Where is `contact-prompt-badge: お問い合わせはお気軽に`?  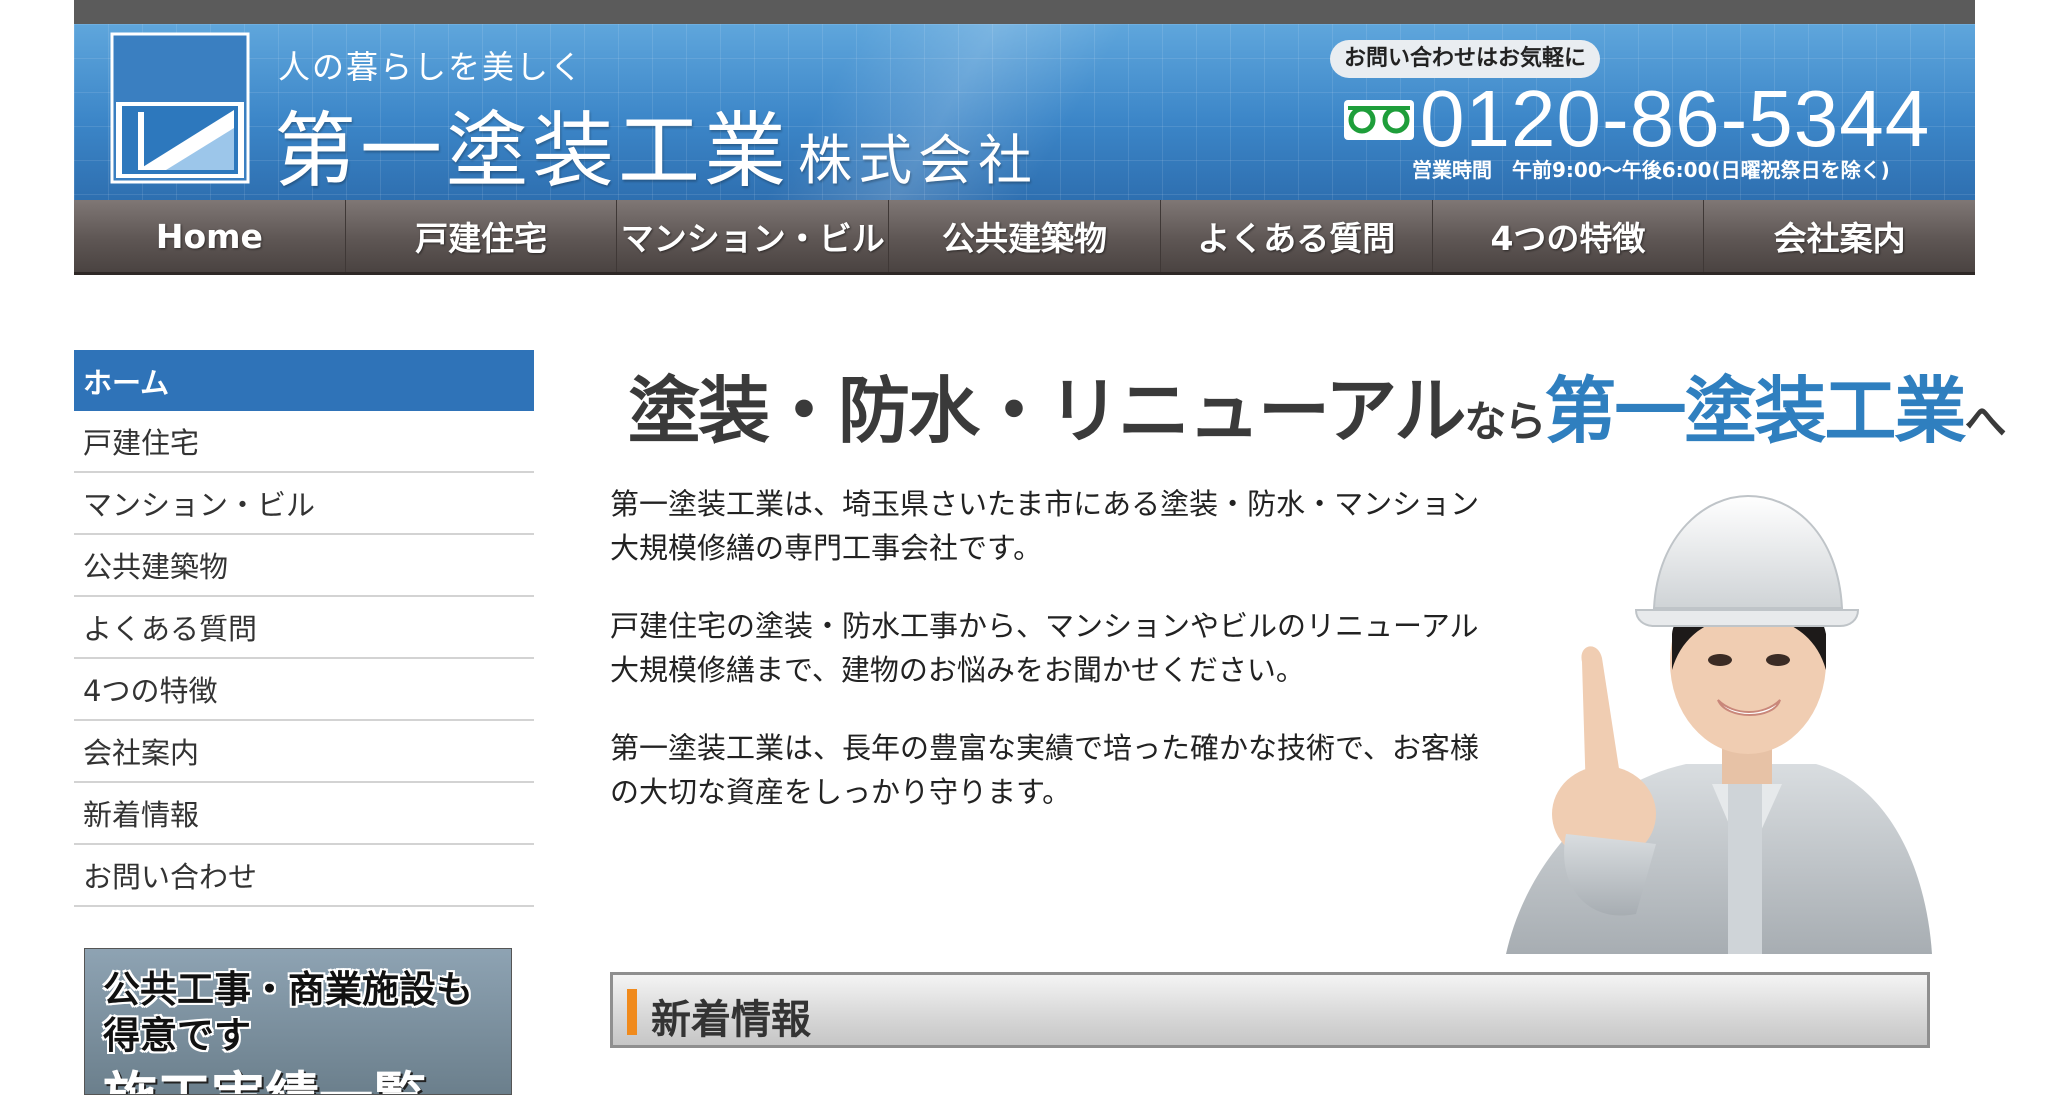
contact-prompt-badge: お問い合わせはお気軽に is located at coordinates (1465, 59).